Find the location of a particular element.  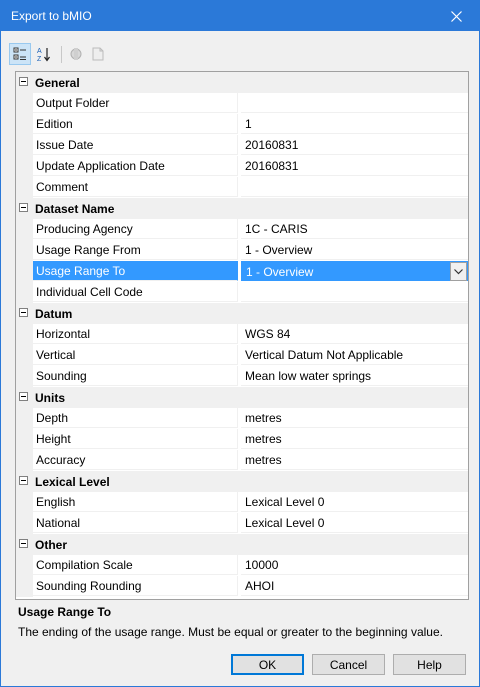

property-row: Individual Cell Code is located at coordinates (242, 292).